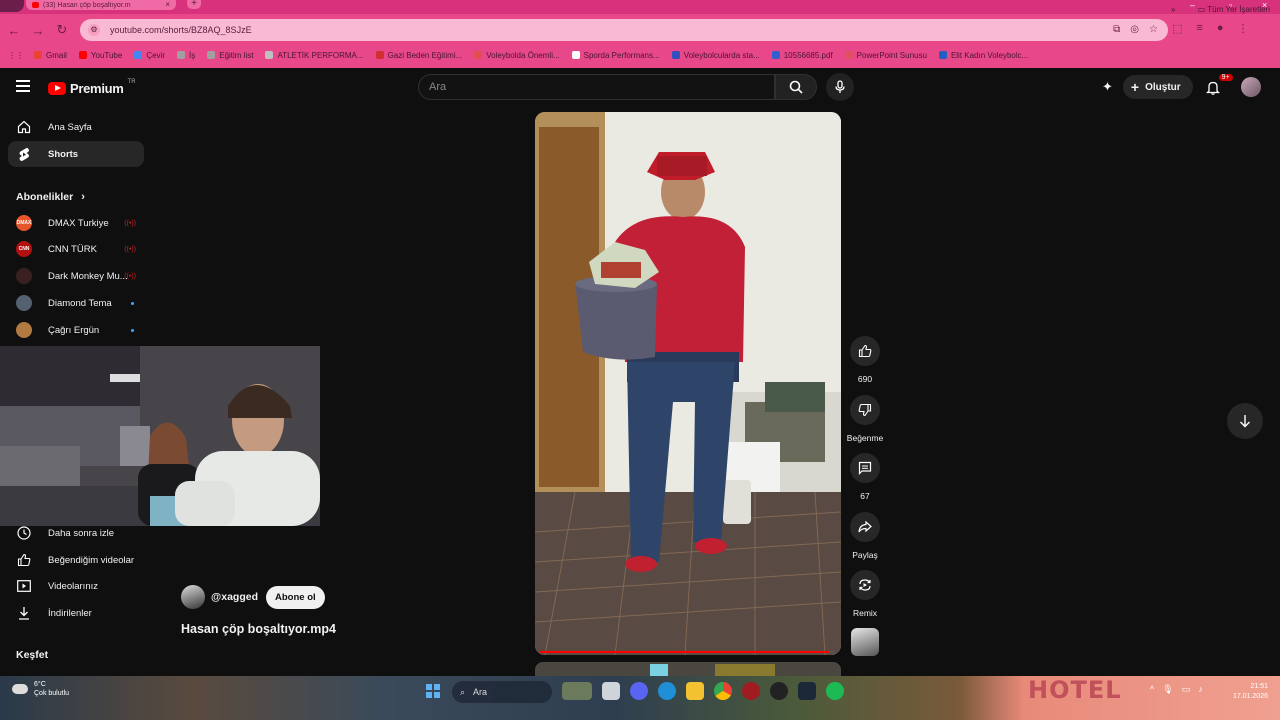 The image size is (1280, 720). Describe the element at coordinates (667, 691) in the screenshot. I see `edge-icon` at that location.